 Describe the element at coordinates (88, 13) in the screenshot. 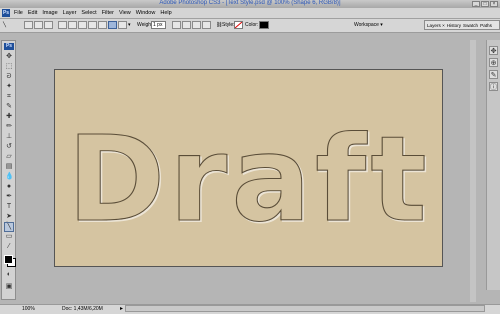

I see `menu-select: Select` at that location.